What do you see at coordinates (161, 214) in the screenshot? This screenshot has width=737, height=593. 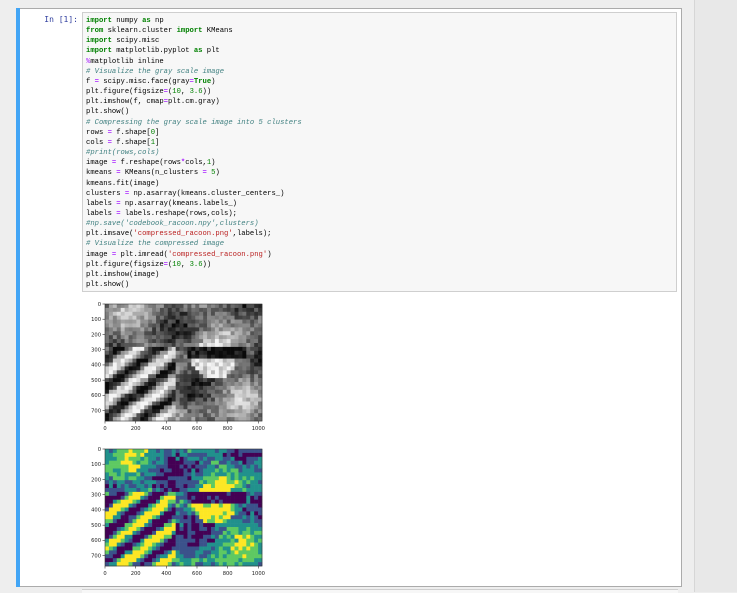 I see `code-line: labels = labels.reshape(rows,cols);` at bounding box center [161, 214].